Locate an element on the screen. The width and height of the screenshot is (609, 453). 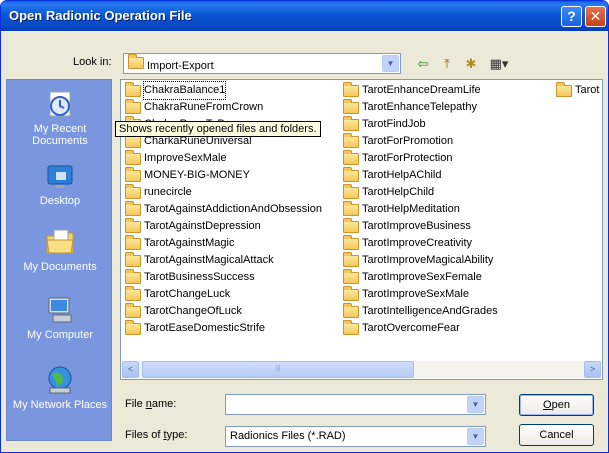
my-documents-icon is located at coordinates (60, 241).